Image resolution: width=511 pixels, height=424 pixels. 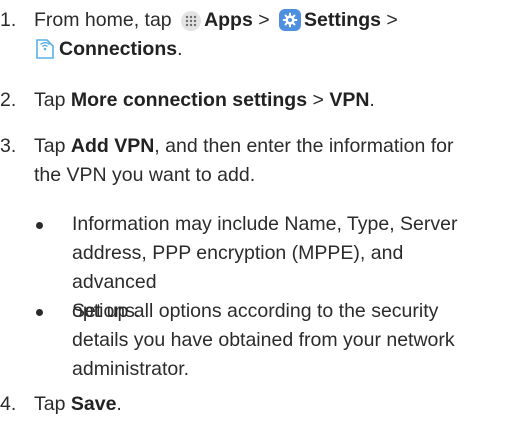 I want to click on settings-label: Settings, so click(x=342, y=20).